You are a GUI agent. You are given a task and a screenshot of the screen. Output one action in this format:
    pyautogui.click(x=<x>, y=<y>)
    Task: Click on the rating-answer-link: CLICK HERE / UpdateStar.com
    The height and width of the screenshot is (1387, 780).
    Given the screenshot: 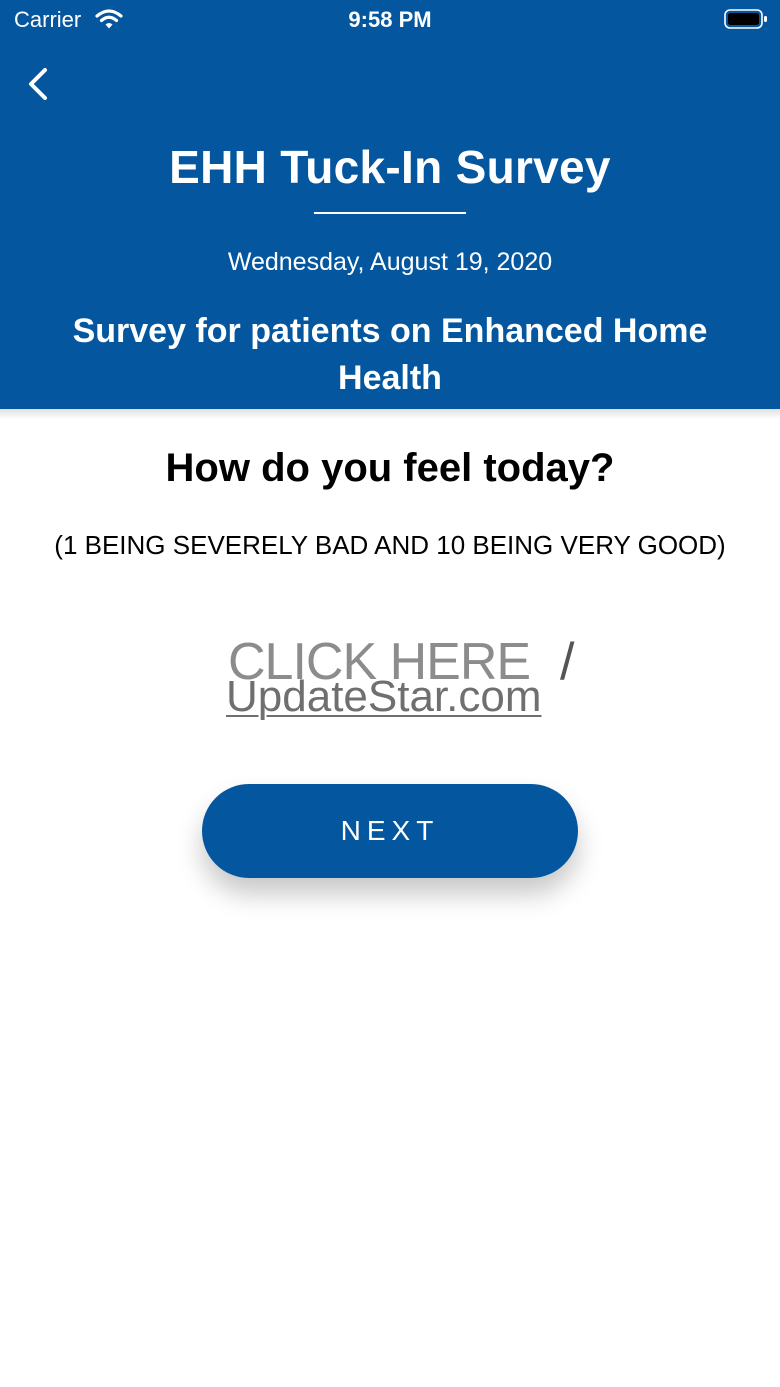 What is the action you would take?
    pyautogui.click(x=390, y=682)
    